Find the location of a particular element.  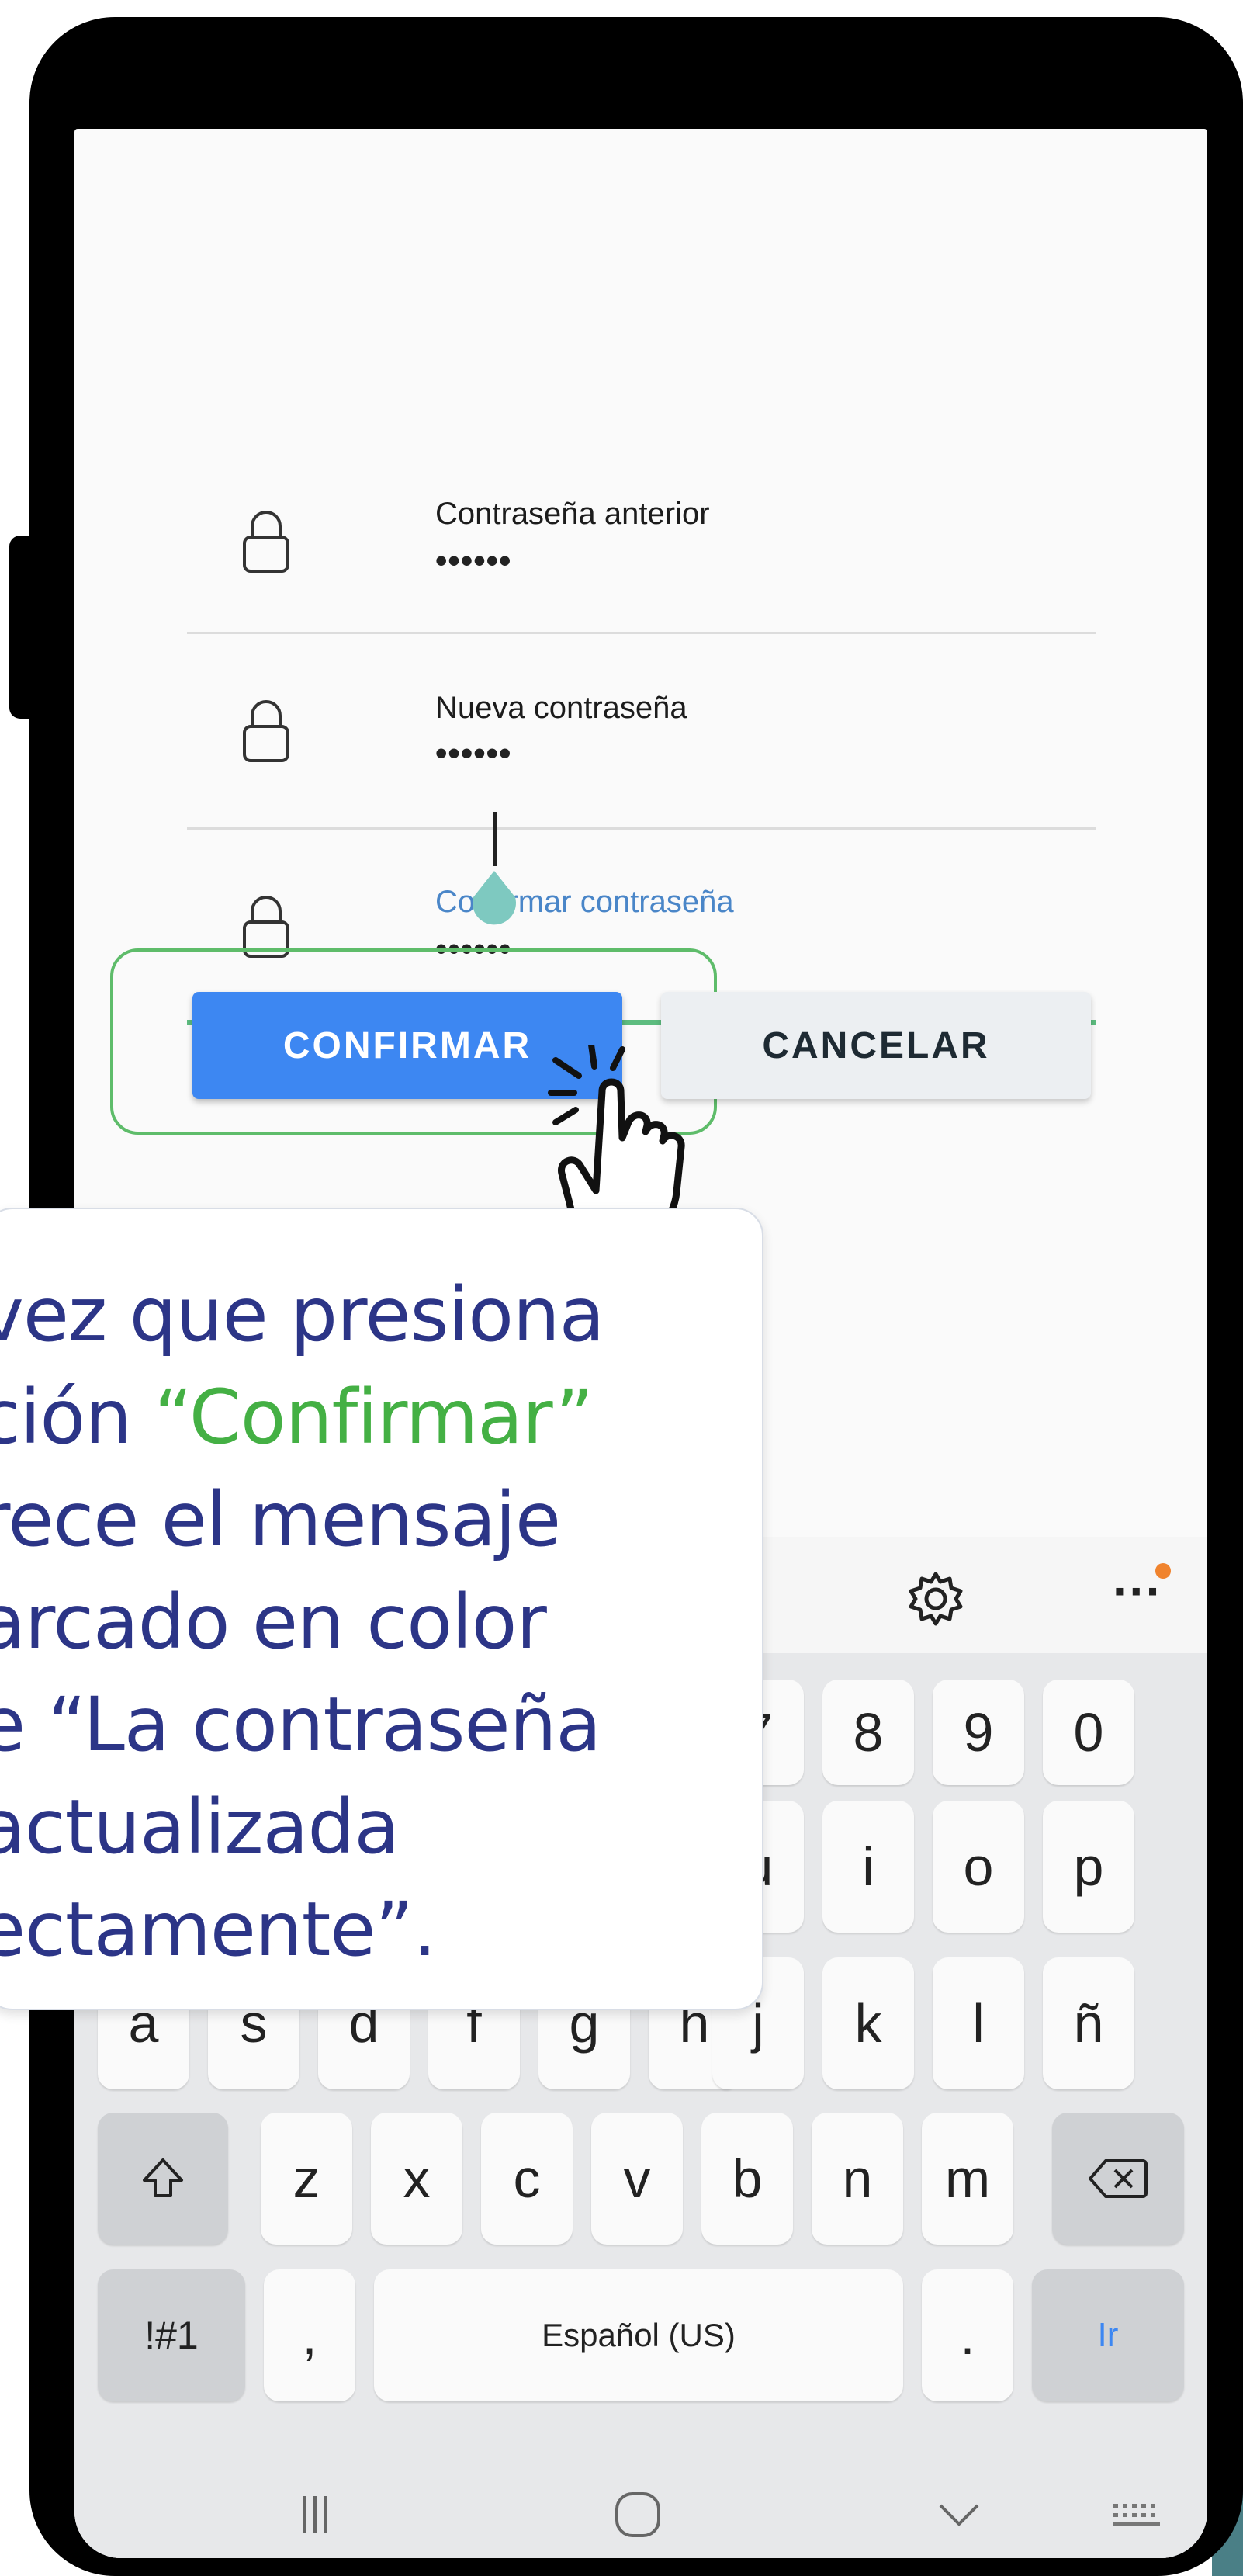

backspace-key is located at coordinates (1118, 2179).